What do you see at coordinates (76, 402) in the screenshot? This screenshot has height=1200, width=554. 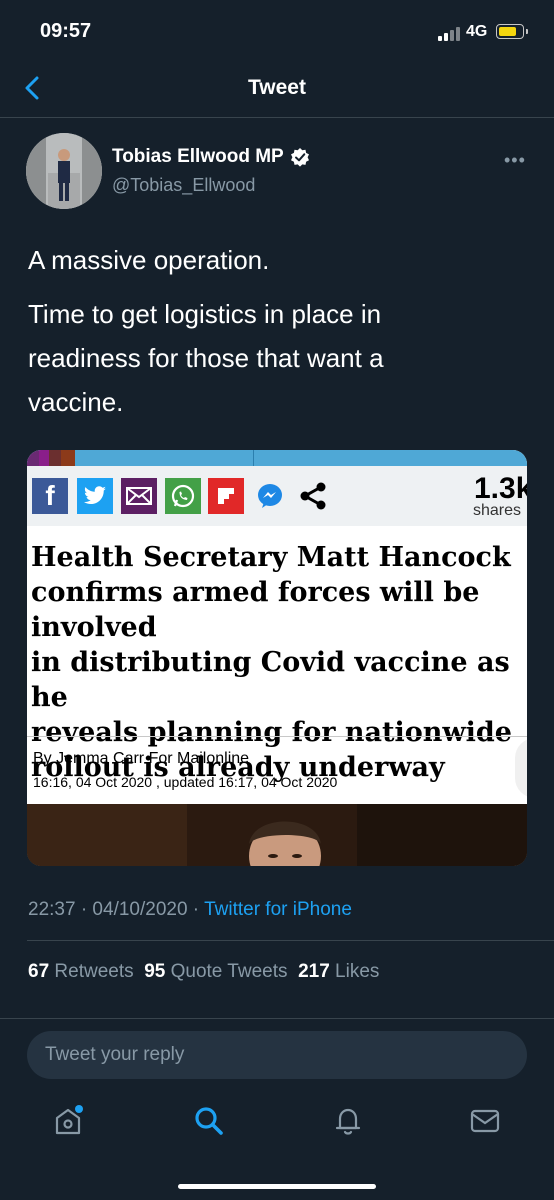 I see `tweet-text-line: vaccine.` at bounding box center [76, 402].